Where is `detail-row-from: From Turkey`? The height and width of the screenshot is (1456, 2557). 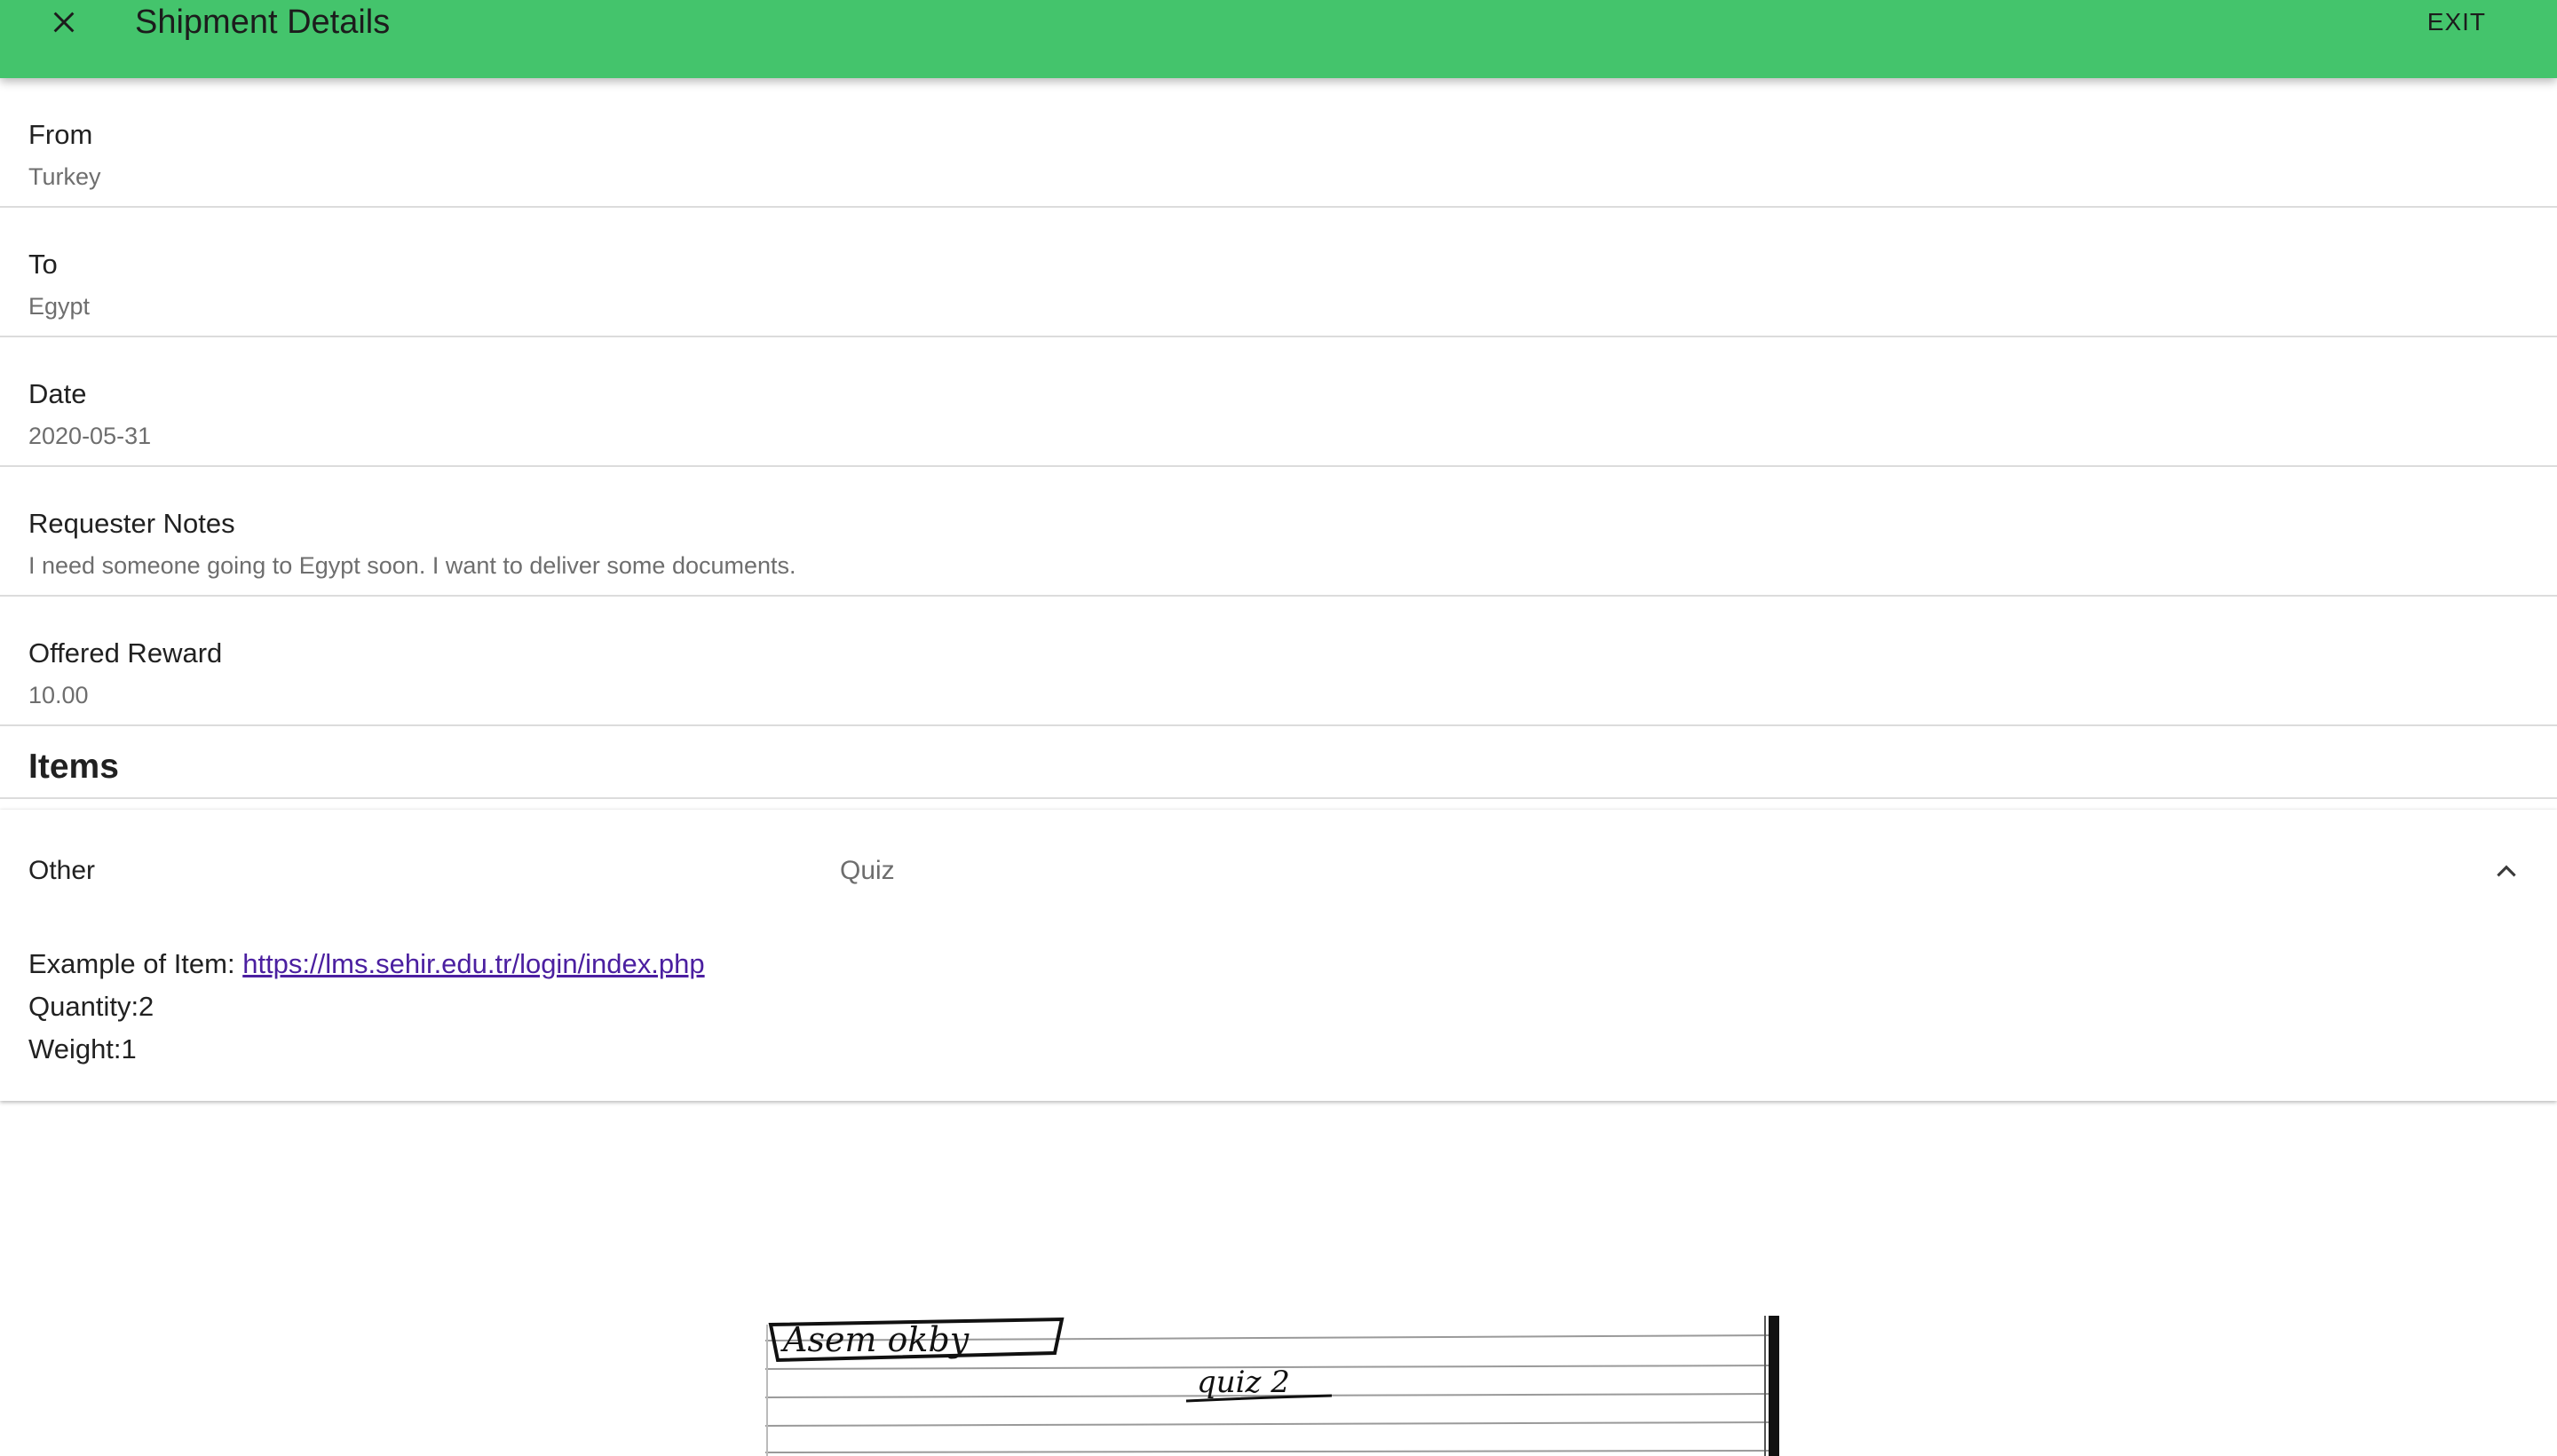
detail-row-from: From Turkey is located at coordinates (1278, 143).